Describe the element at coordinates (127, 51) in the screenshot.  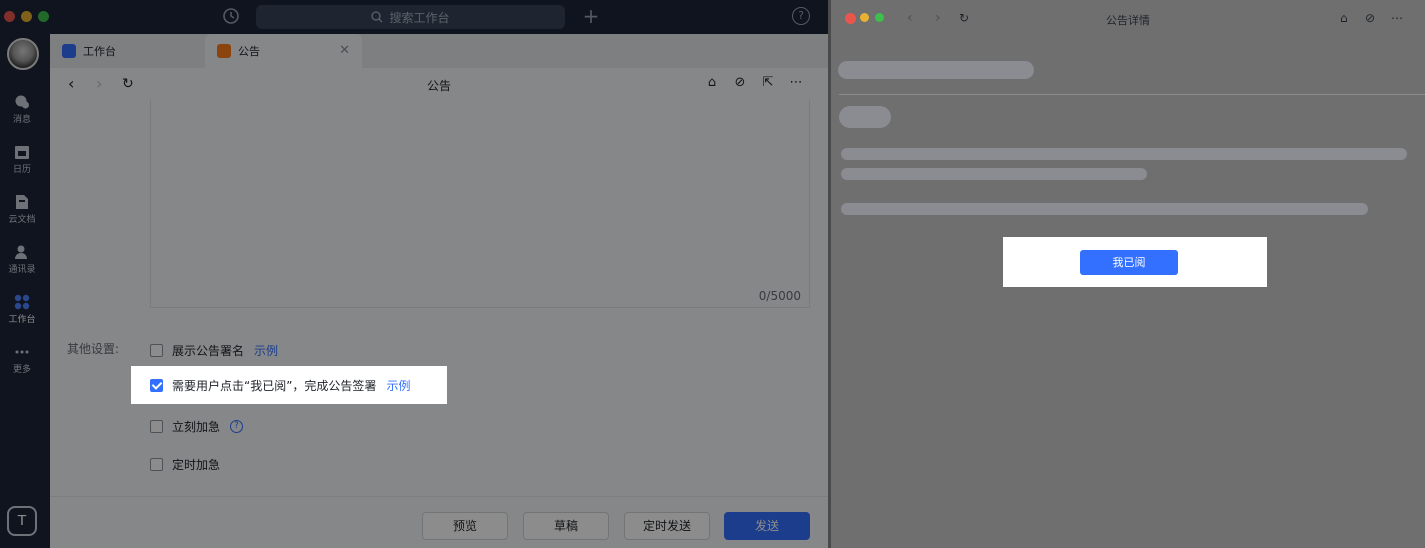
I see `tab-workbench: 工作台` at that location.